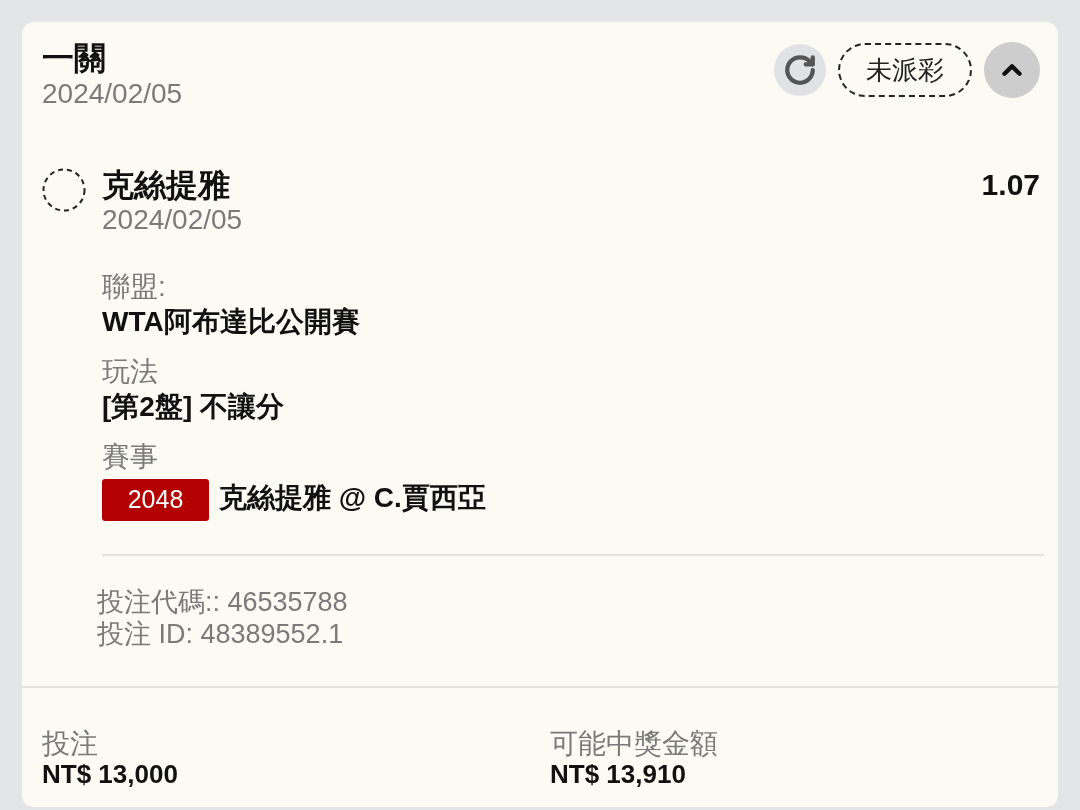 The height and width of the screenshot is (810, 1080). Describe the element at coordinates (193, 407) in the screenshot. I see `detail-value: [第2盤] 不讓分` at that location.